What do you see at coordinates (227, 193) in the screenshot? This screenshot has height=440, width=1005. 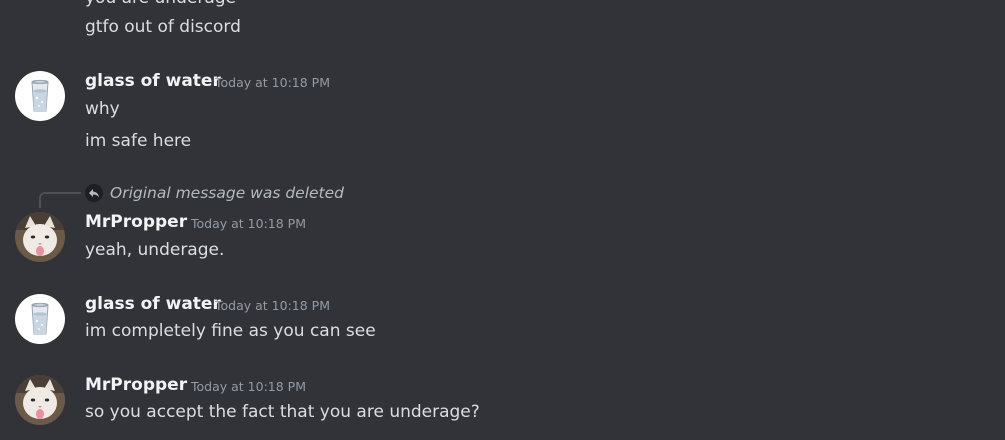 I see `reply-preview-text: Original message was deleted` at bounding box center [227, 193].